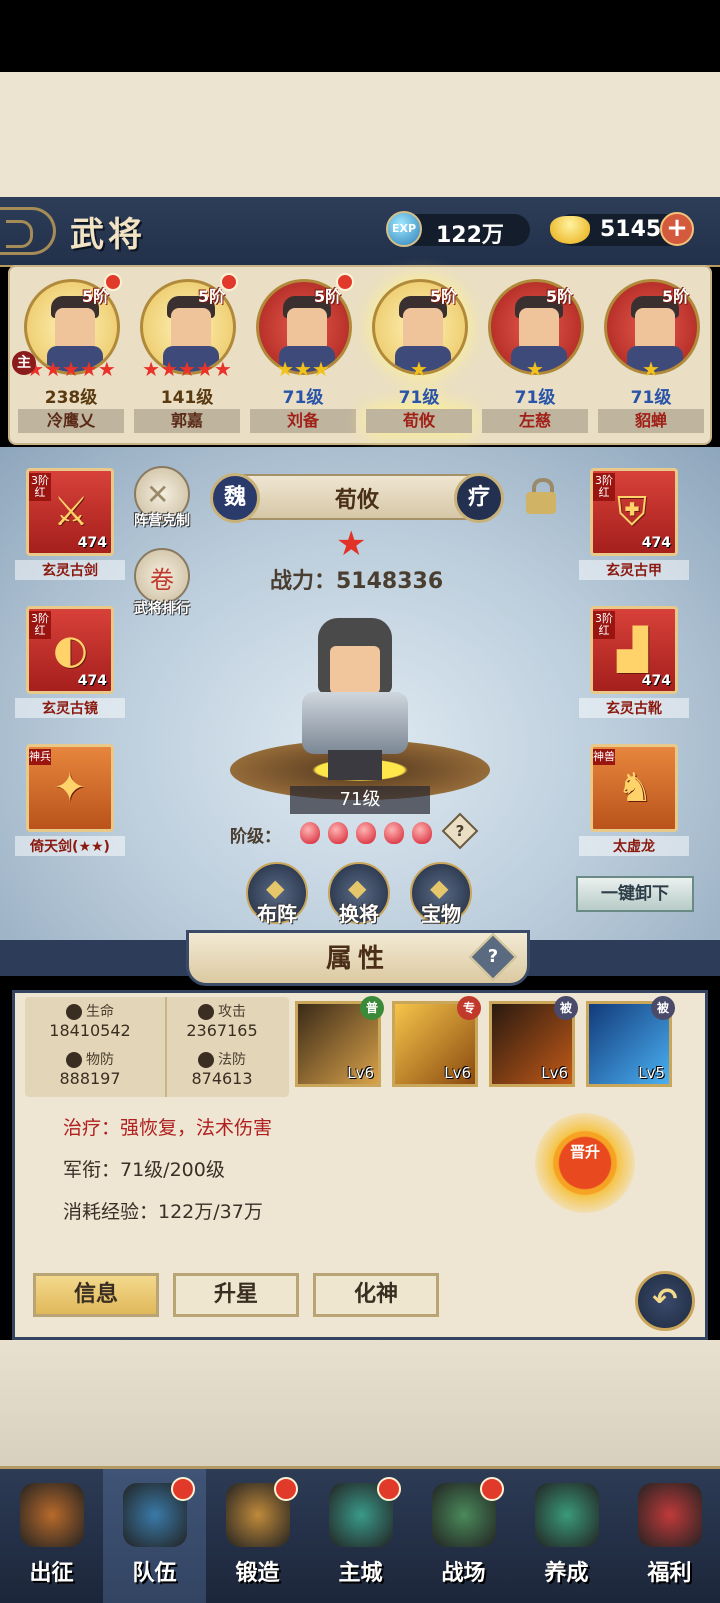 The height and width of the screenshot is (1603, 720). Describe the element at coordinates (51, 1536) in the screenshot. I see `nav-0: 出征` at that location.